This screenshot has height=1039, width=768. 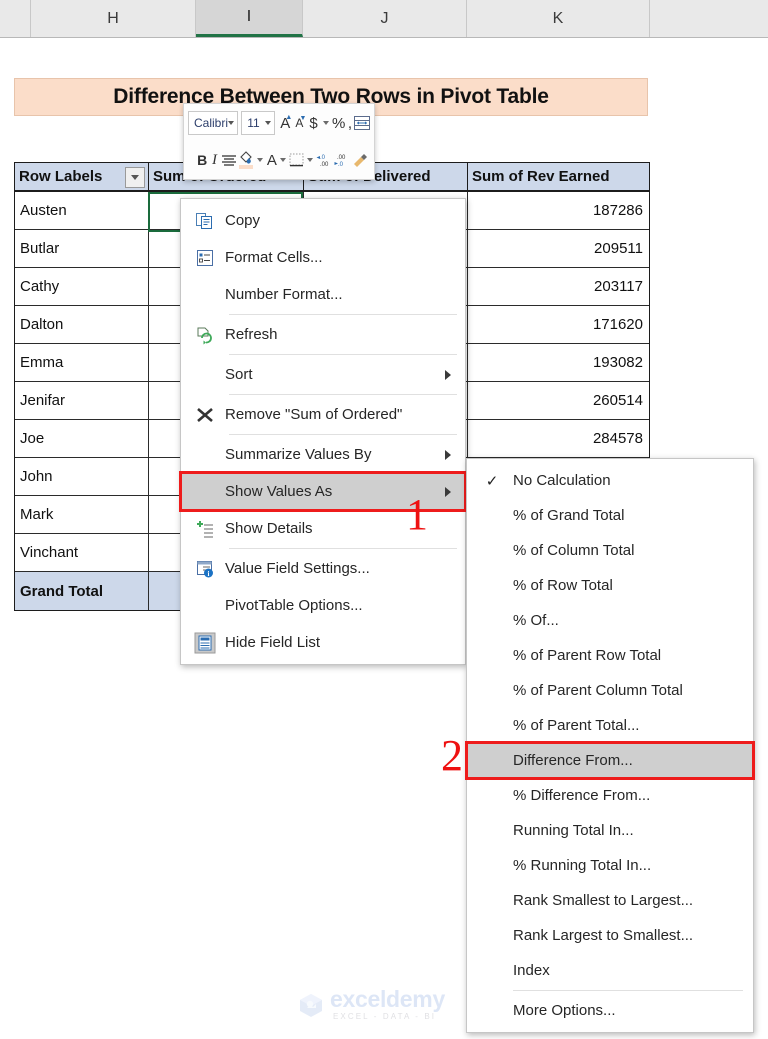 What do you see at coordinates (258, 123) in the screenshot?
I see `font-size-dropdown: 11` at bounding box center [258, 123].